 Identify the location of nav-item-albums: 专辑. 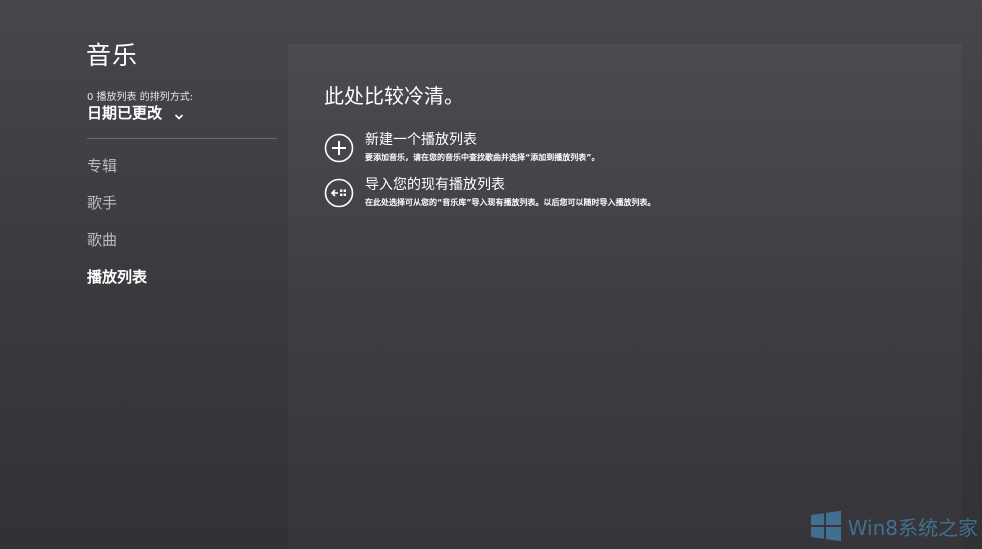
(102, 165).